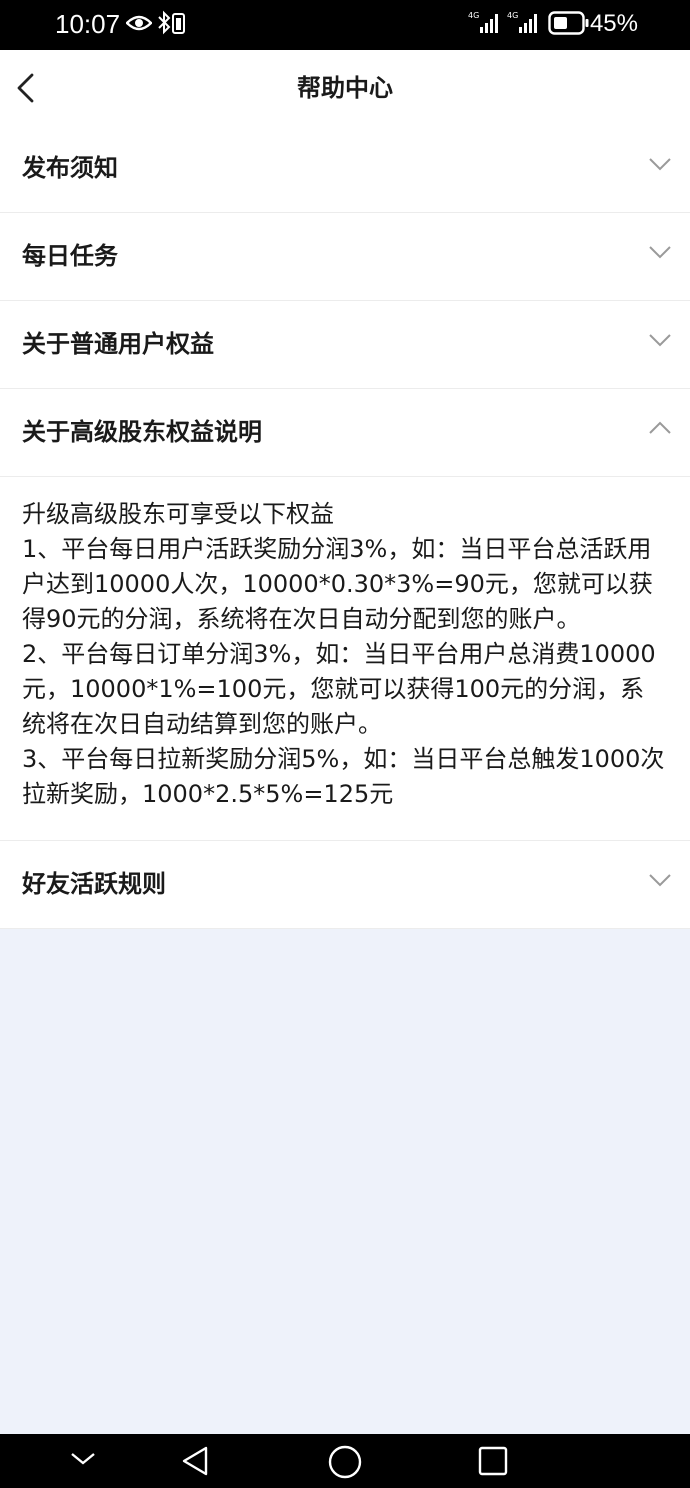 This screenshot has height=1488, width=690. I want to click on section-title: 发布须知, so click(70, 168).